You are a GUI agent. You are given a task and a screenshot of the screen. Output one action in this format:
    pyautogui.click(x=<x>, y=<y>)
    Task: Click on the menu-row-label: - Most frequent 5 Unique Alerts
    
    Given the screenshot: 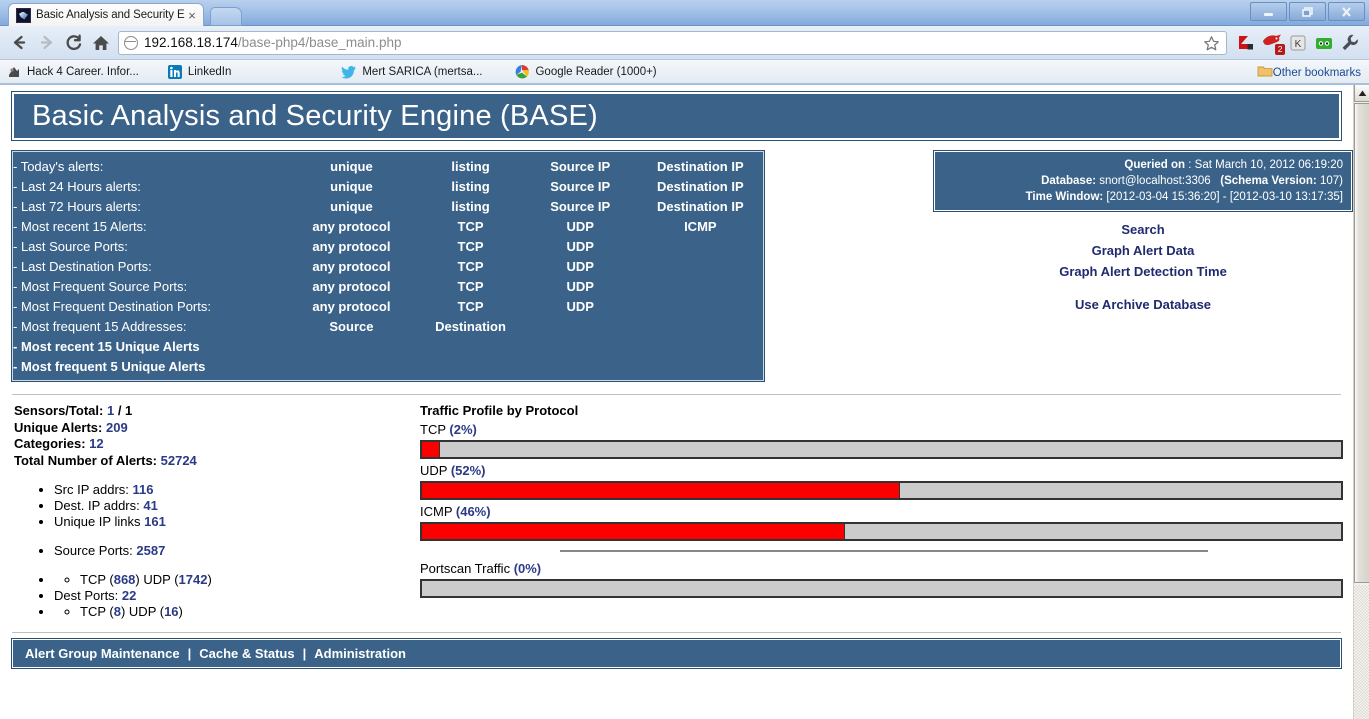 What is the action you would take?
    pyautogui.click(x=149, y=366)
    